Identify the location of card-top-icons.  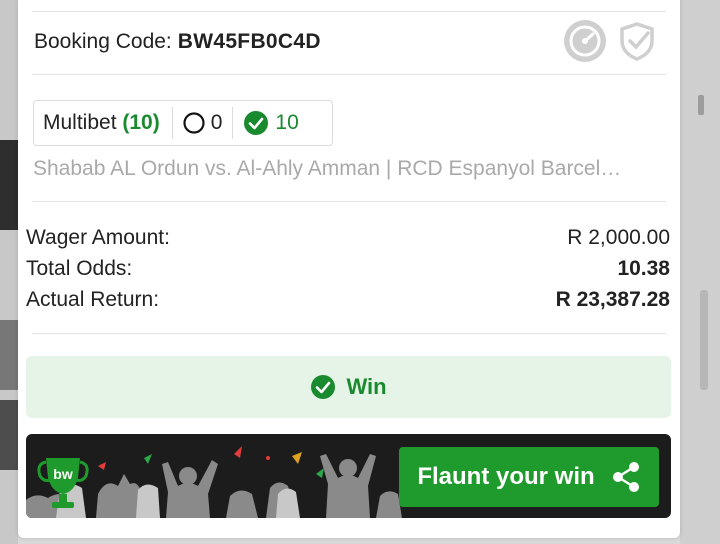
(611, 41).